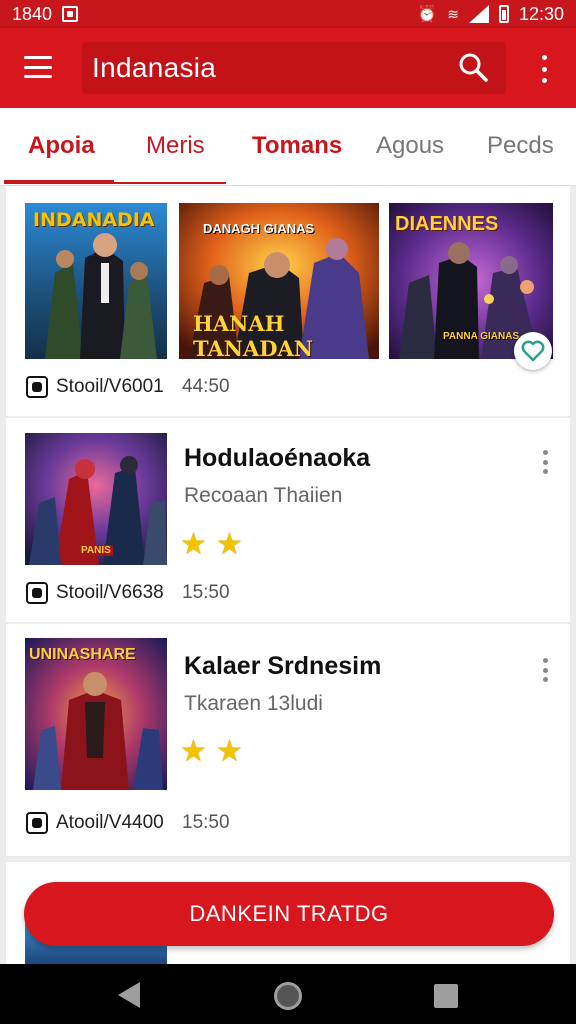  I want to click on list-item-thumb-title: UNINASHARE, so click(82, 654).